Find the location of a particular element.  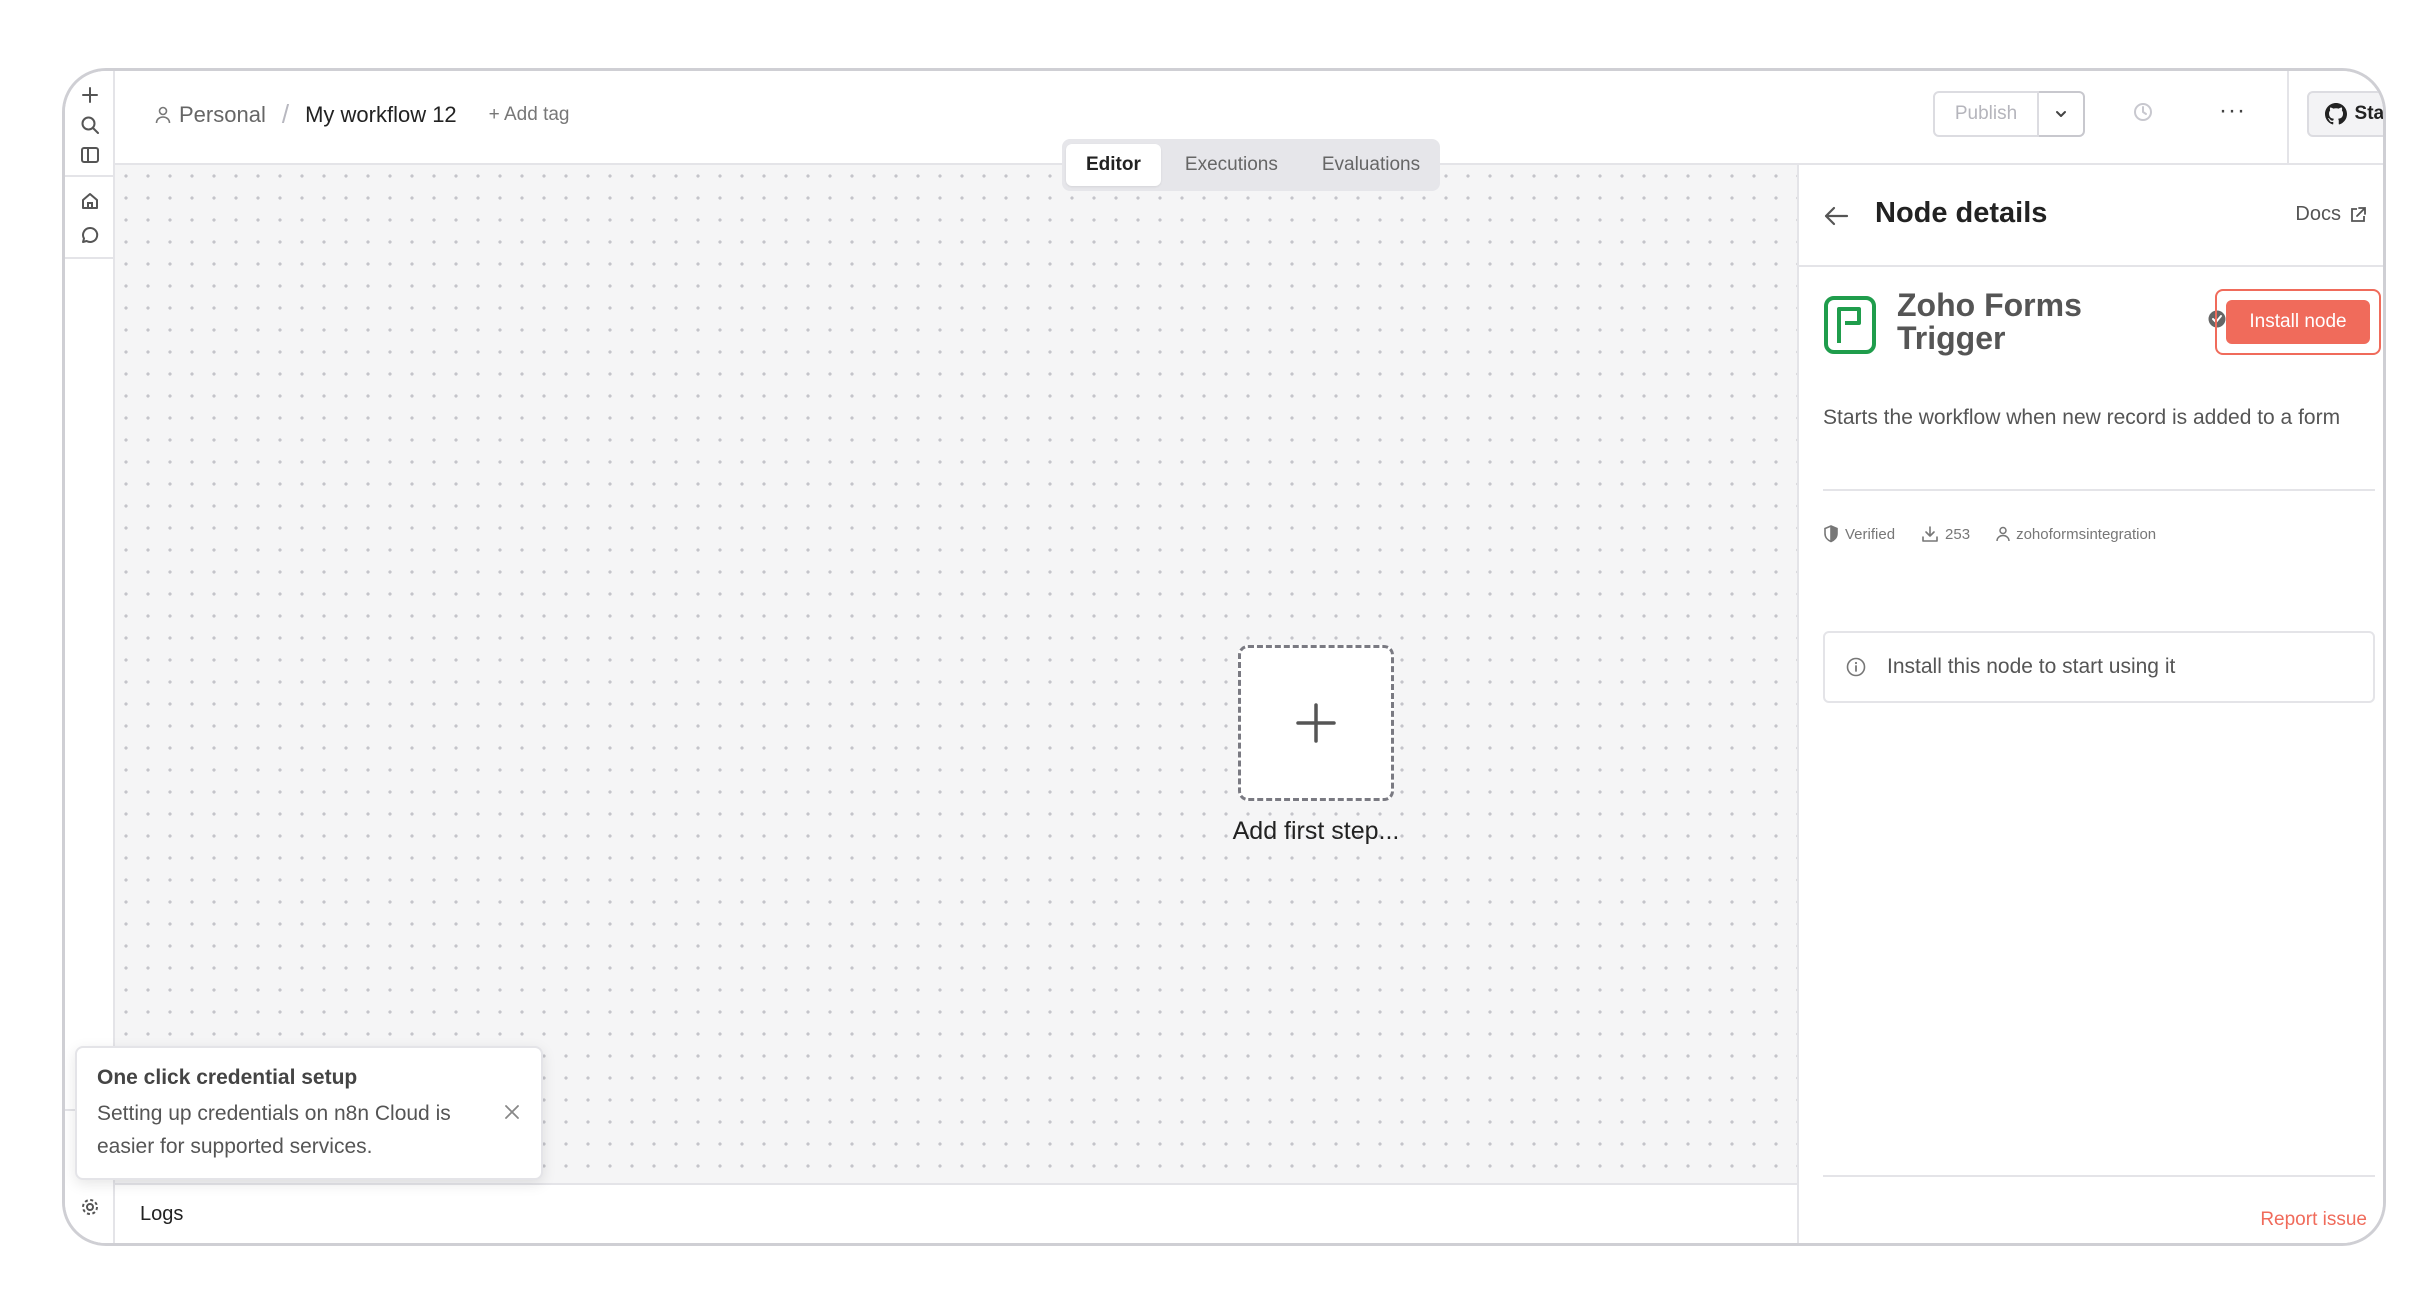

workflow-name: My workflow 12 is located at coordinates (381, 115).